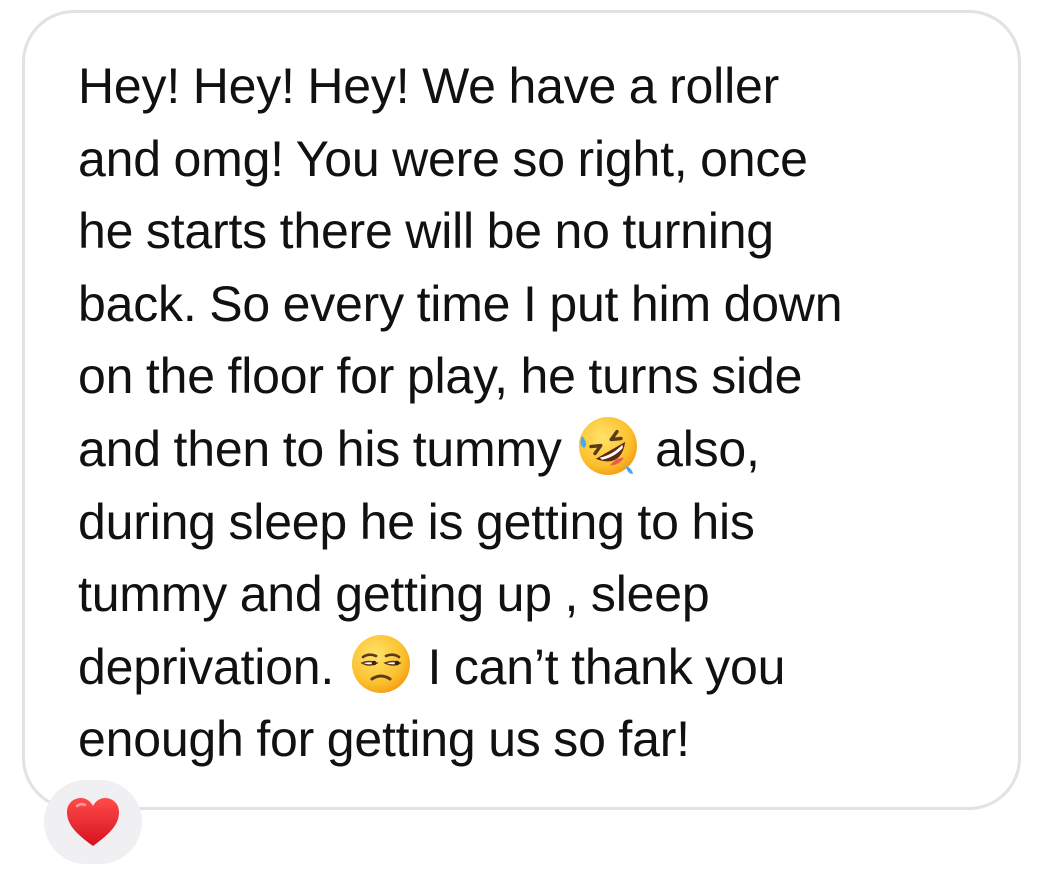  Describe the element at coordinates (416, 521) in the screenshot. I see `message-line: during sleep he is getting to his` at that location.